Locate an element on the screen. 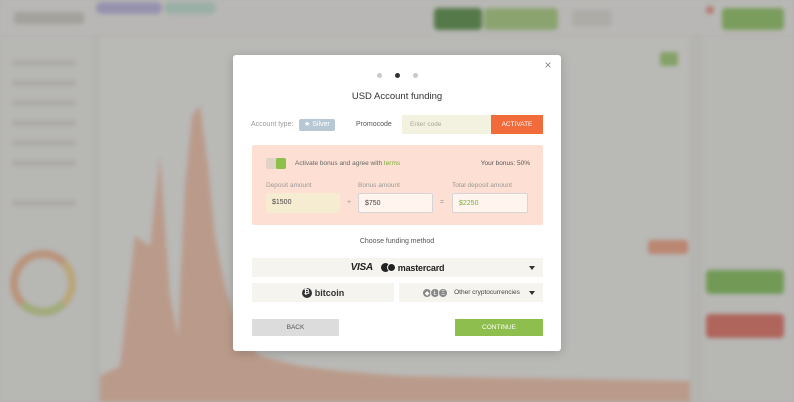 Image resolution: width=794 pixels, height=402 pixels. bonus-agree-label: Activate bonus and agree with is located at coordinates (339, 163).